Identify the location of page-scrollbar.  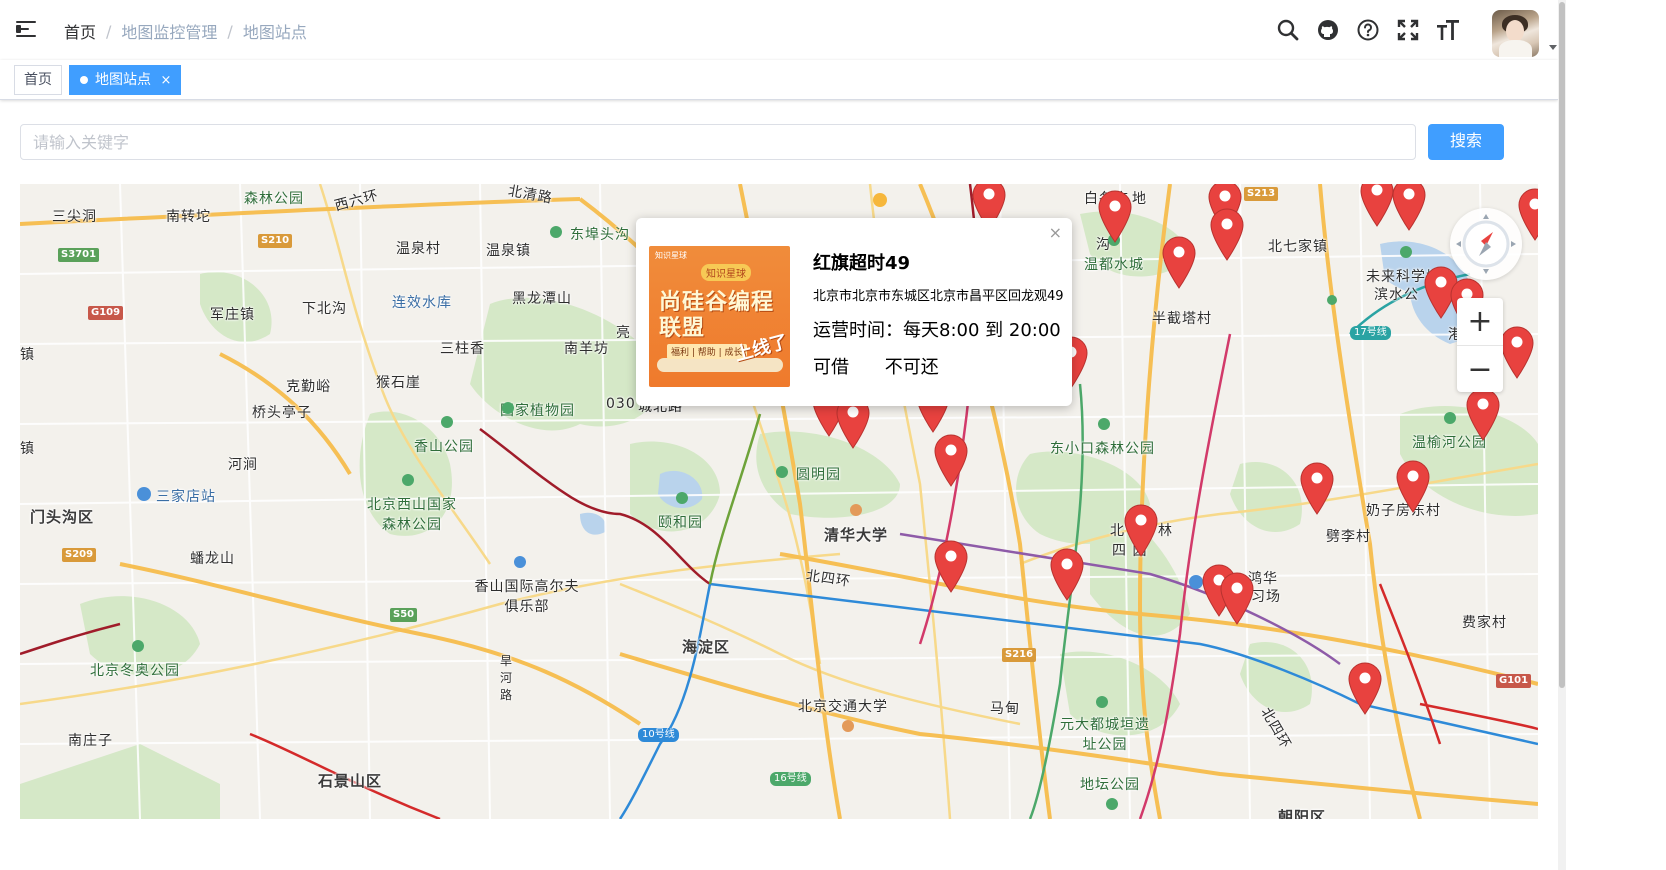
(1562, 435).